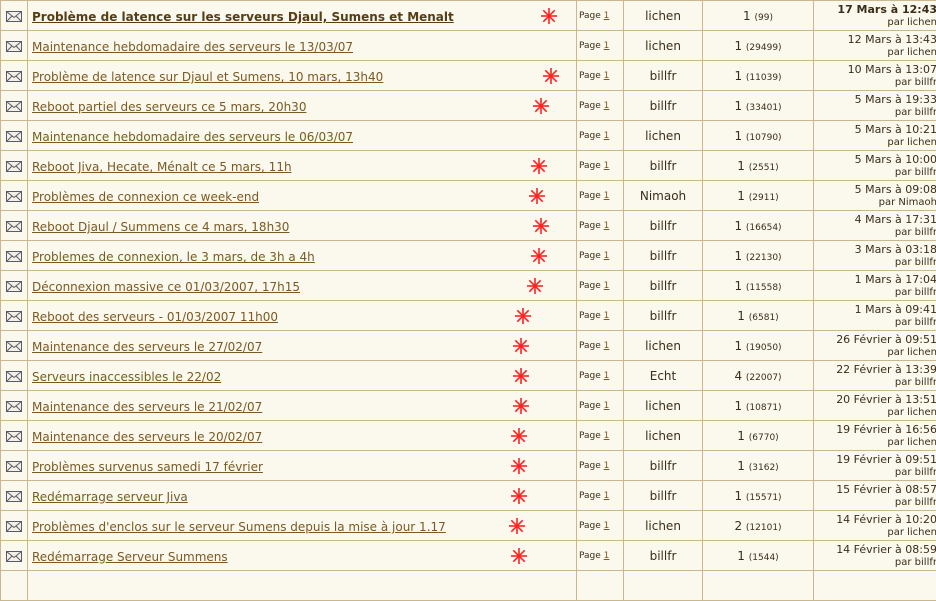 The height and width of the screenshot is (601, 936). Describe the element at coordinates (875, 69) in the screenshot. I see `last-post-date: 10 Mars à 13:07` at that location.